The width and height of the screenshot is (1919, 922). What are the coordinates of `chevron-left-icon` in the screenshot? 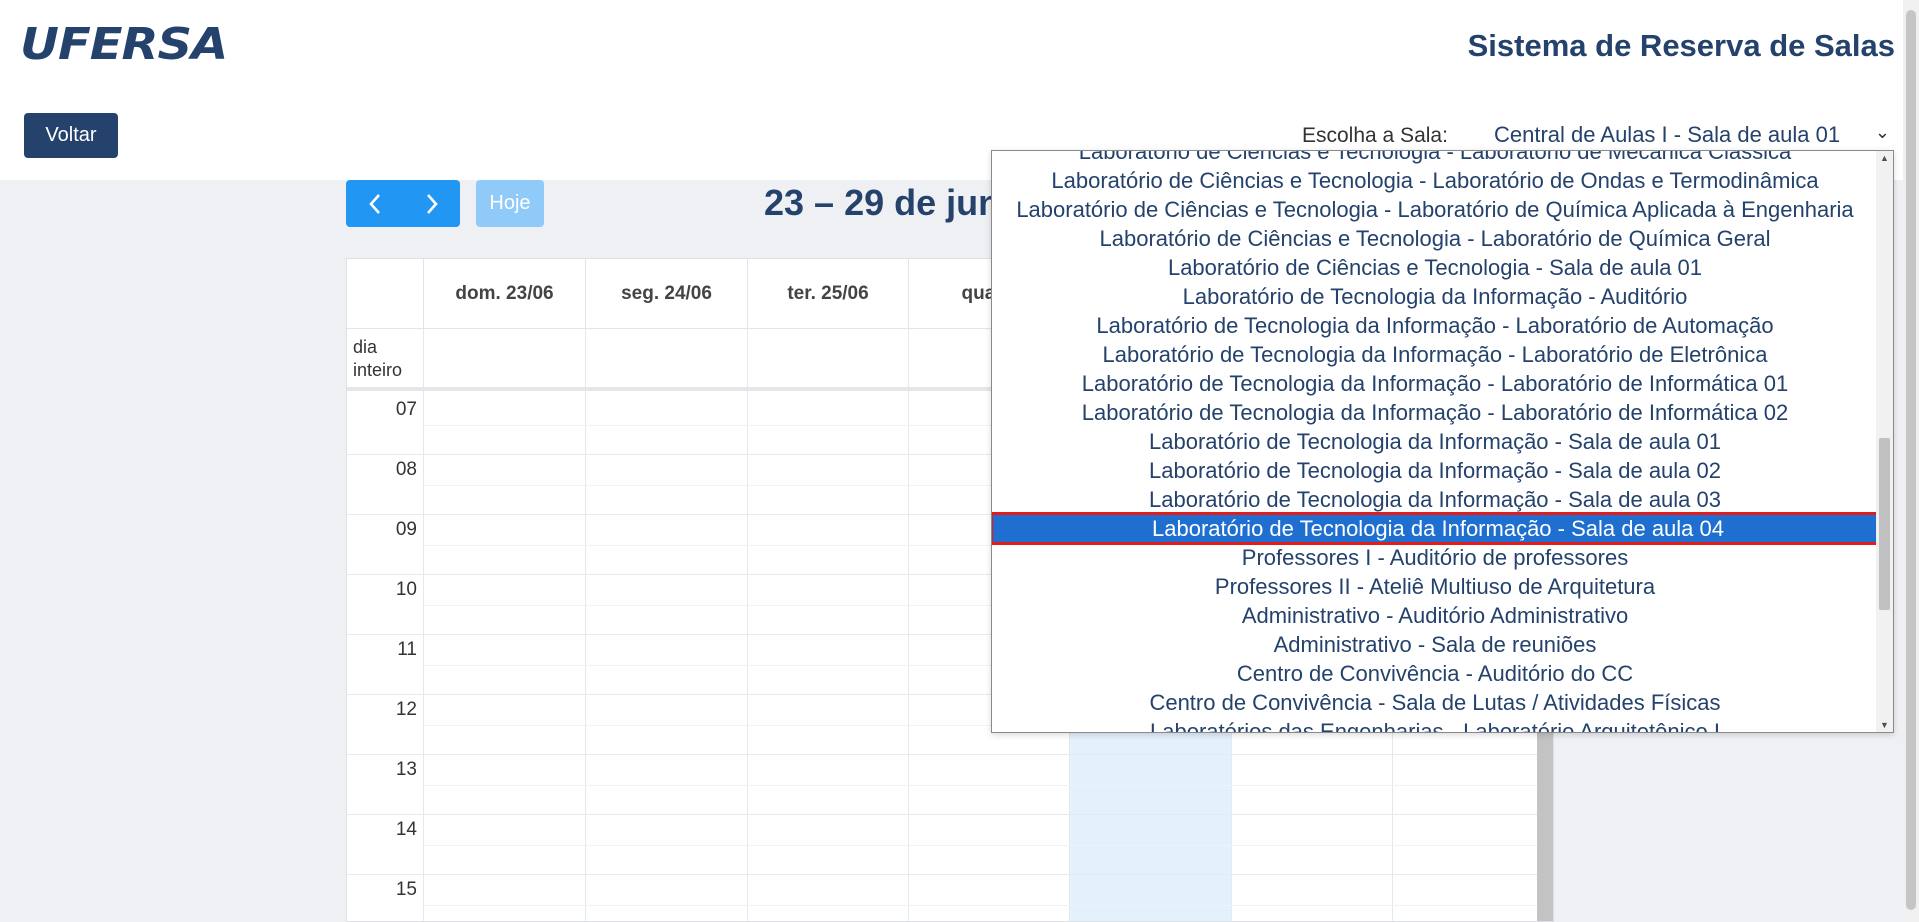 It's located at (374, 203).